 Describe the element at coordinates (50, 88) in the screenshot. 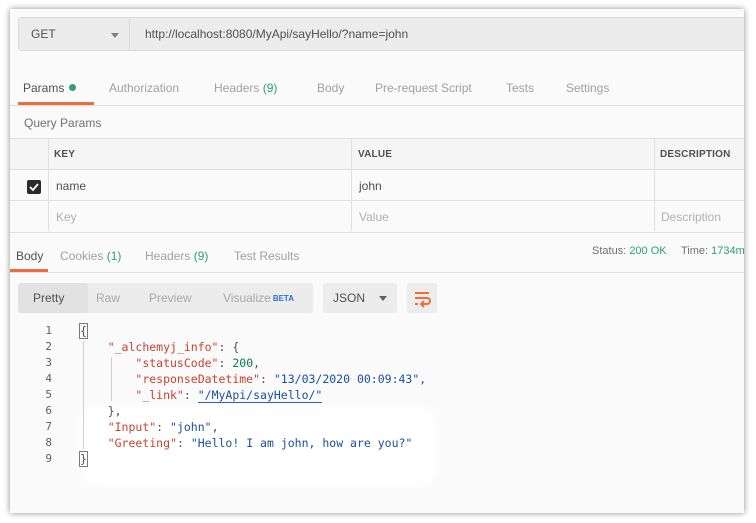

I see `tab-params: Params` at that location.